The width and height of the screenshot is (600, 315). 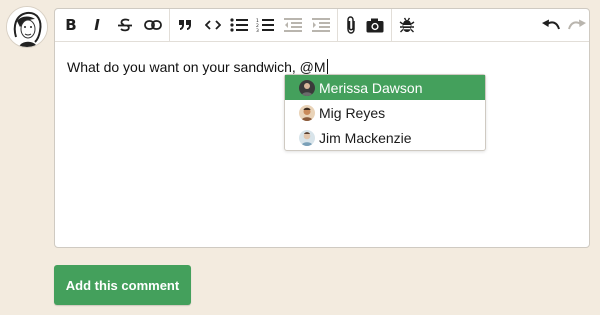 What do you see at coordinates (97, 25) in the screenshot?
I see `italic-icon: I` at bounding box center [97, 25].